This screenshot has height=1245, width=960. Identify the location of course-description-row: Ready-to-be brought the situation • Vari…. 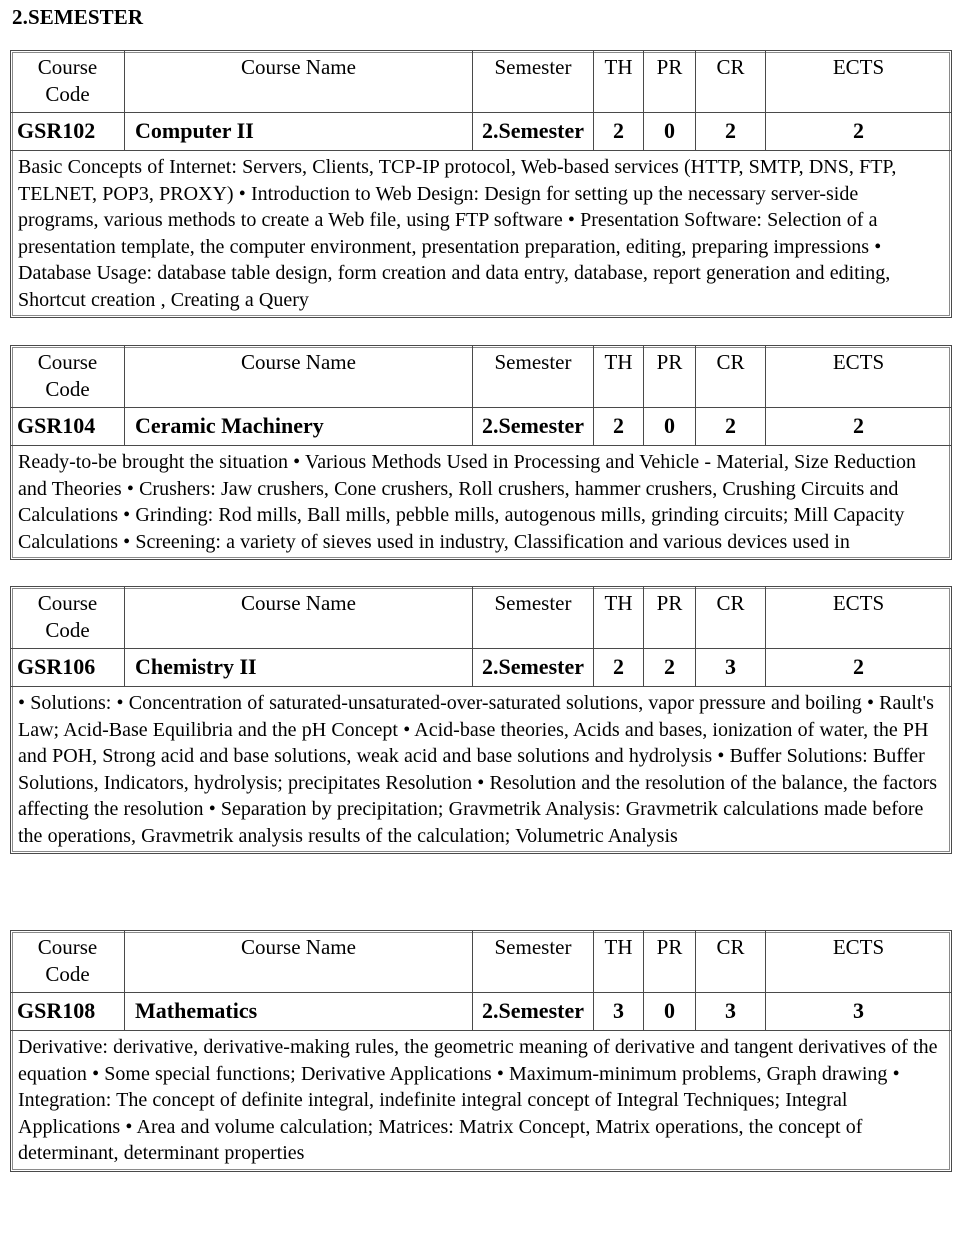
(481, 502).